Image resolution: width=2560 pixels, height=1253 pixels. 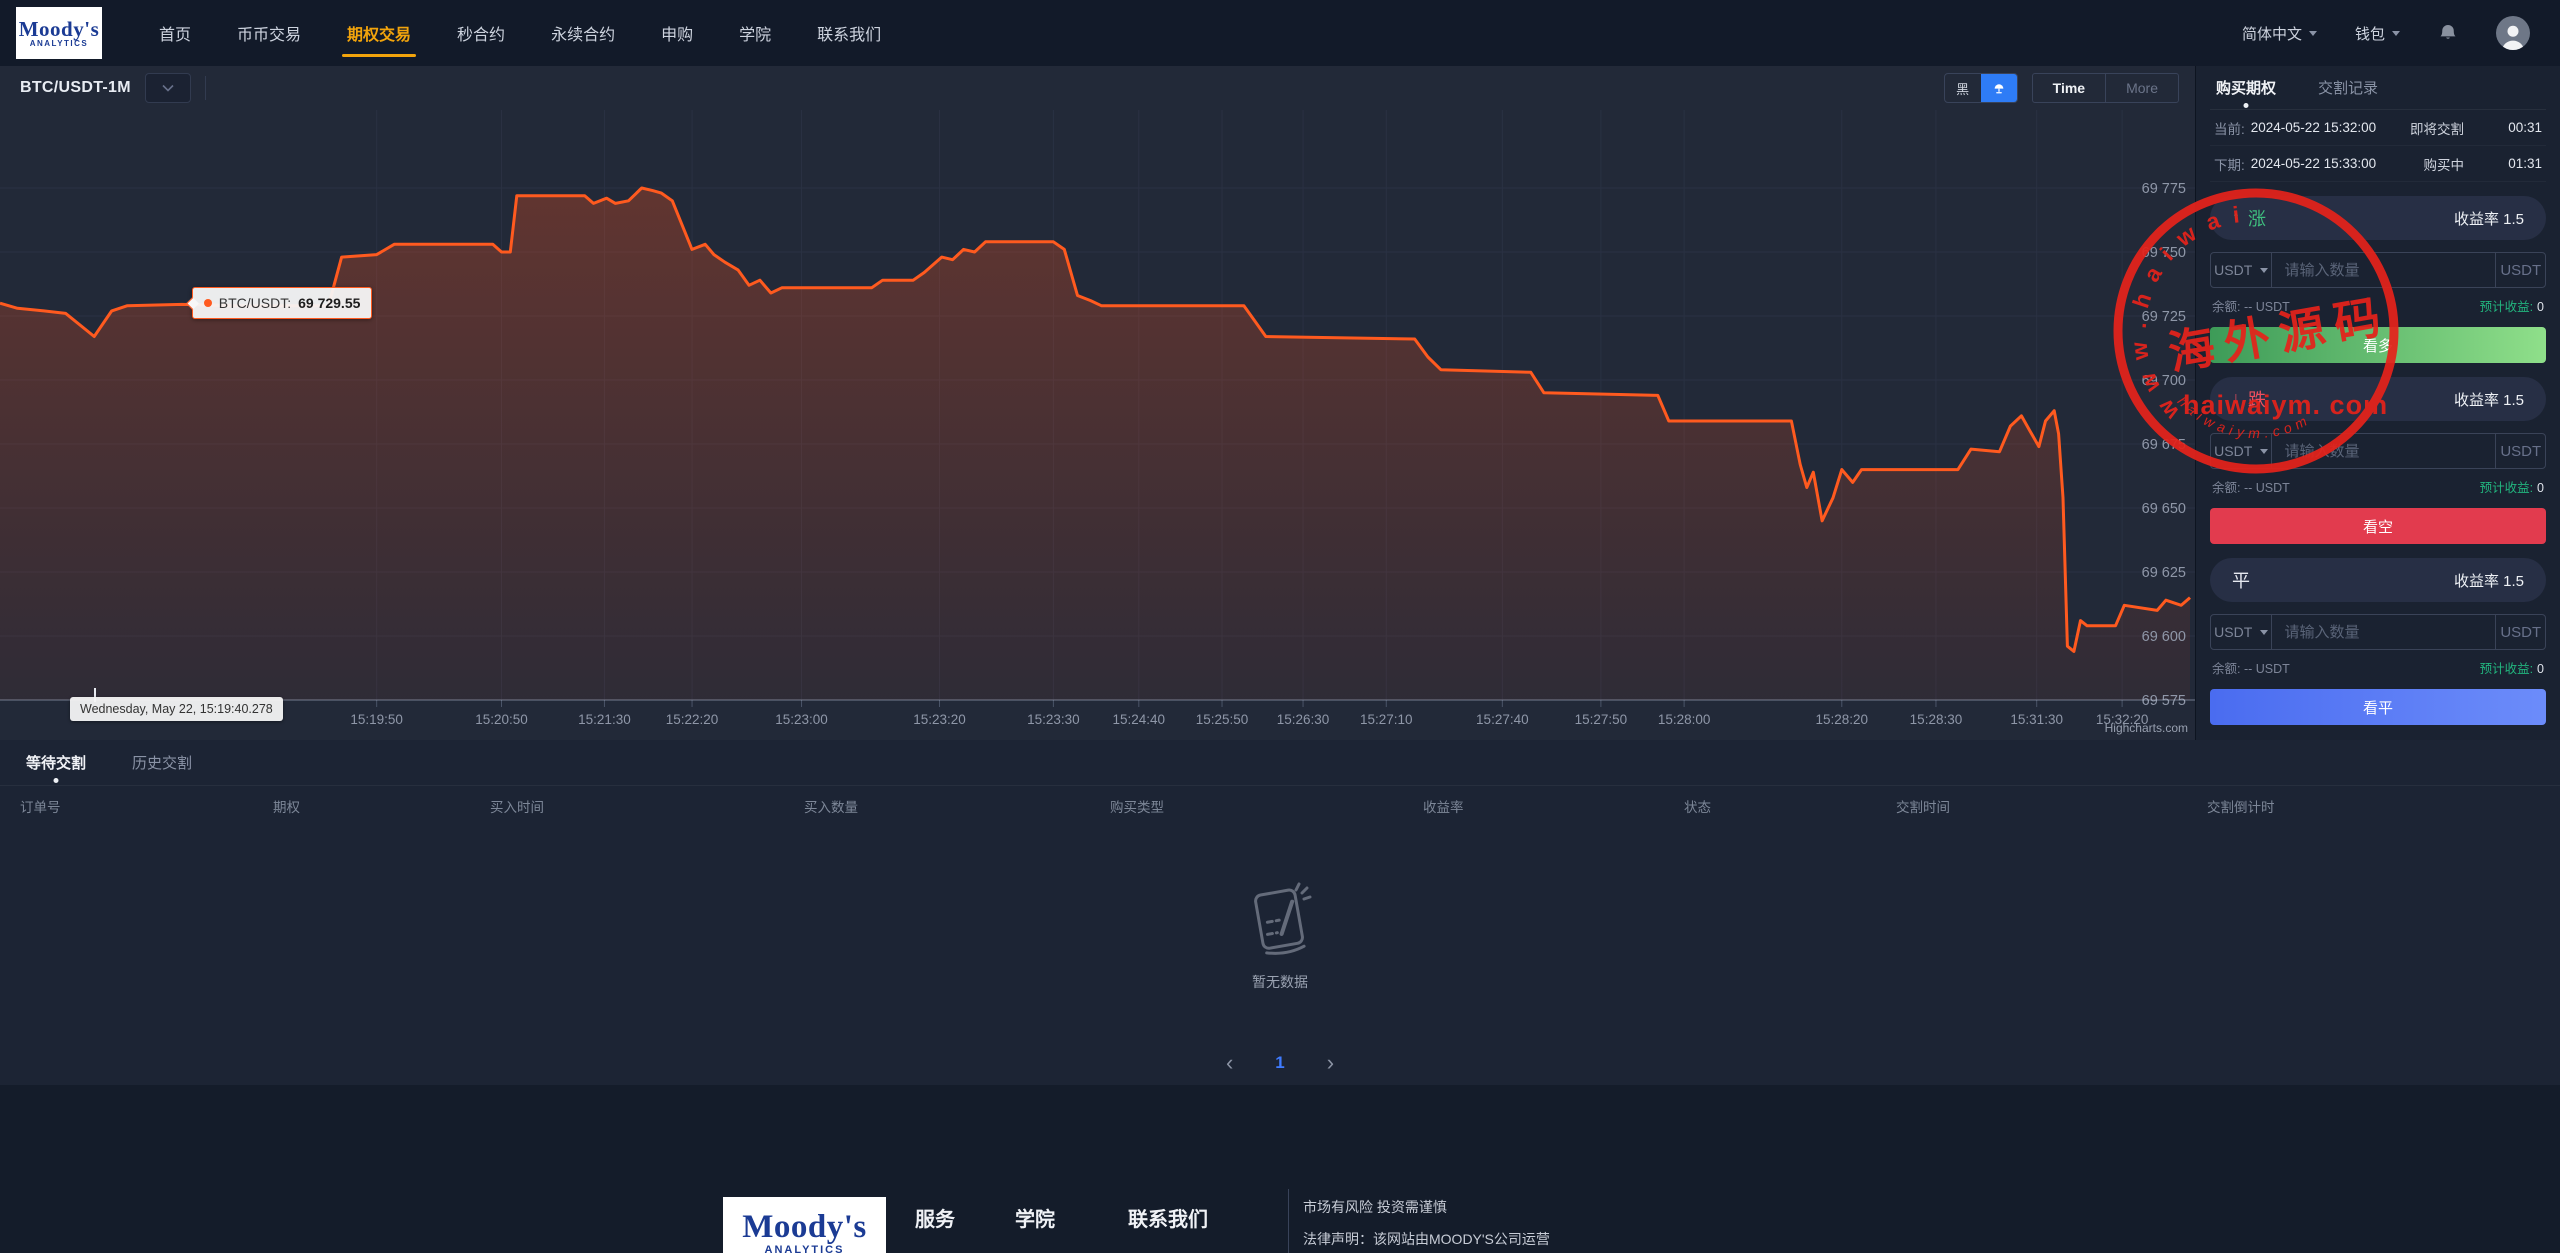 What do you see at coordinates (2348, 87) in the screenshot?
I see `panel-tab-1: 交割记录` at bounding box center [2348, 87].